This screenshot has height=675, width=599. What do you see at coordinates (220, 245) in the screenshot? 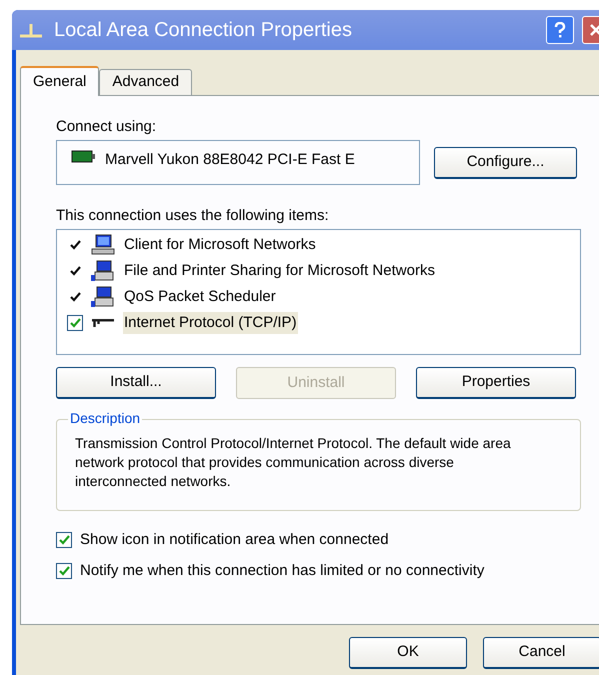
I see `list-item: Client for Microsoft Networks` at bounding box center [220, 245].